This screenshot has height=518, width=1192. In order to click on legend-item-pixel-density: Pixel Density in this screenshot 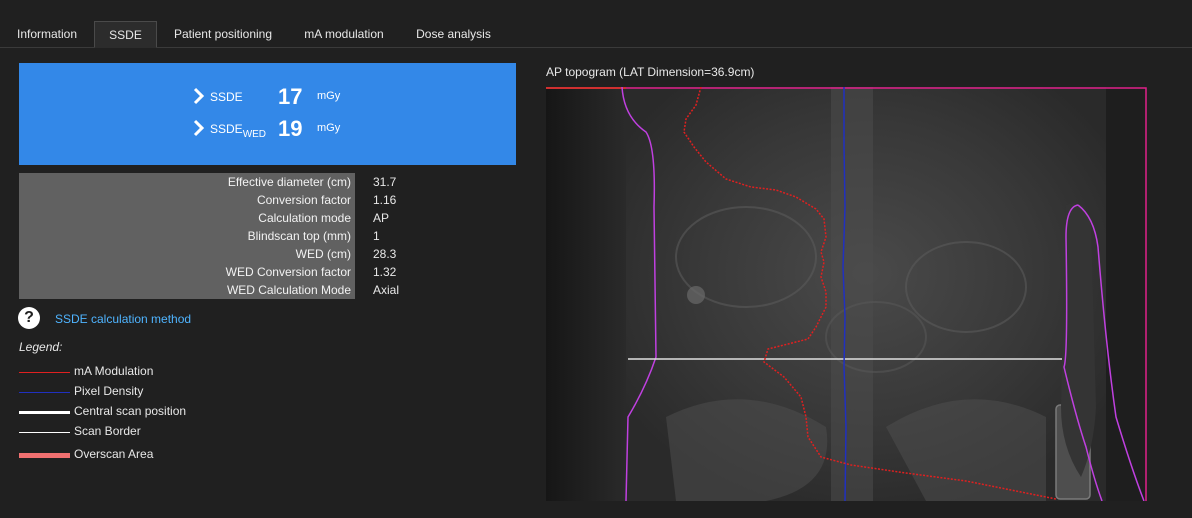, I will do `click(119, 392)`.